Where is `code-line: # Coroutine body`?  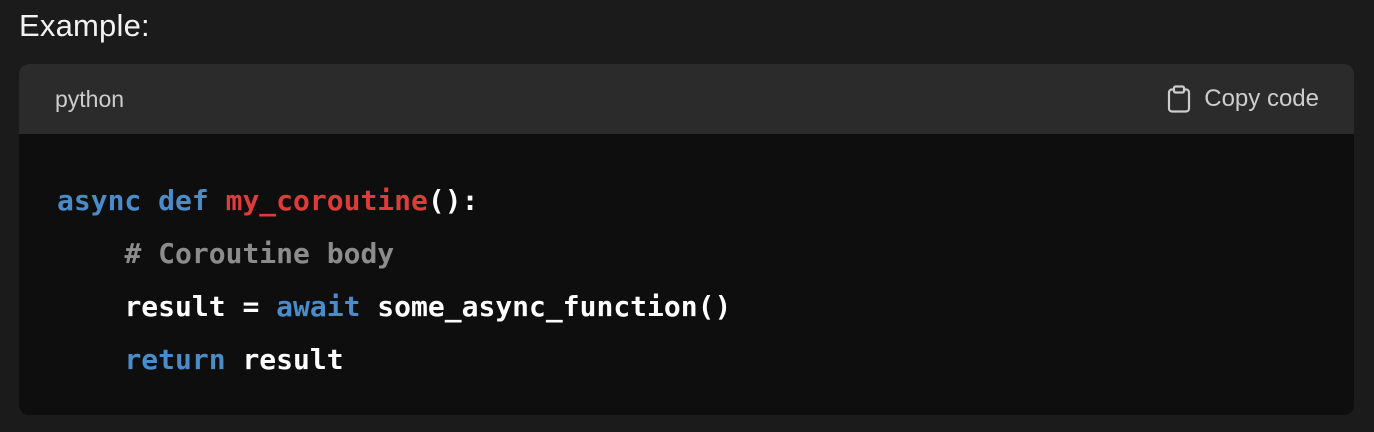
code-line: # Coroutine body is located at coordinates (705, 253).